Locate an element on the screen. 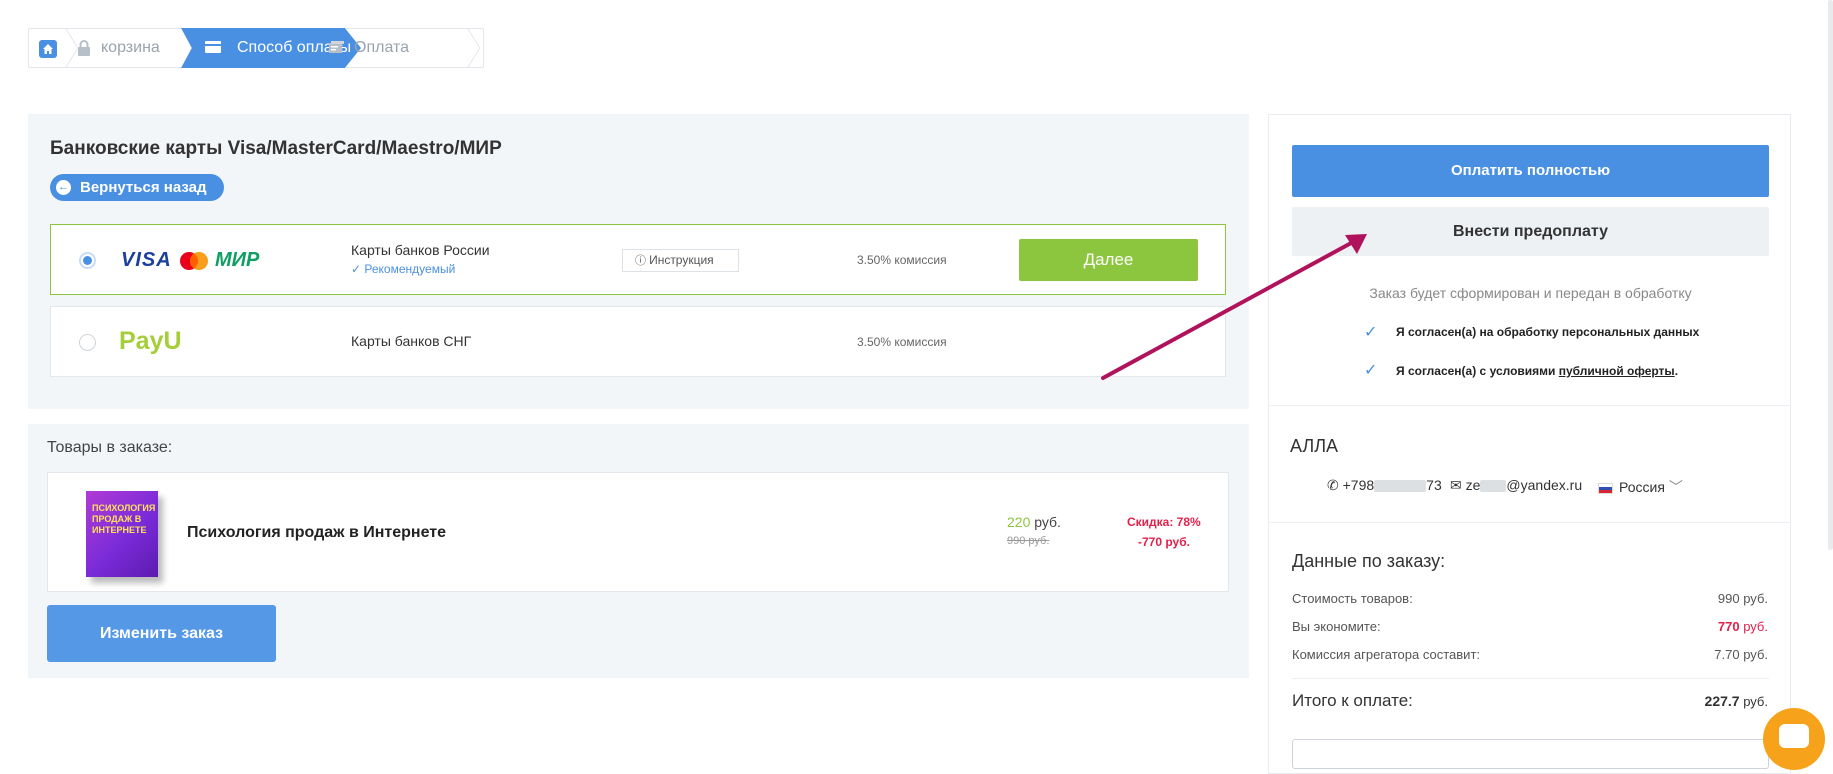 This screenshot has height=774, width=1833. annotation-arrow is located at coordinates (1234, 307).